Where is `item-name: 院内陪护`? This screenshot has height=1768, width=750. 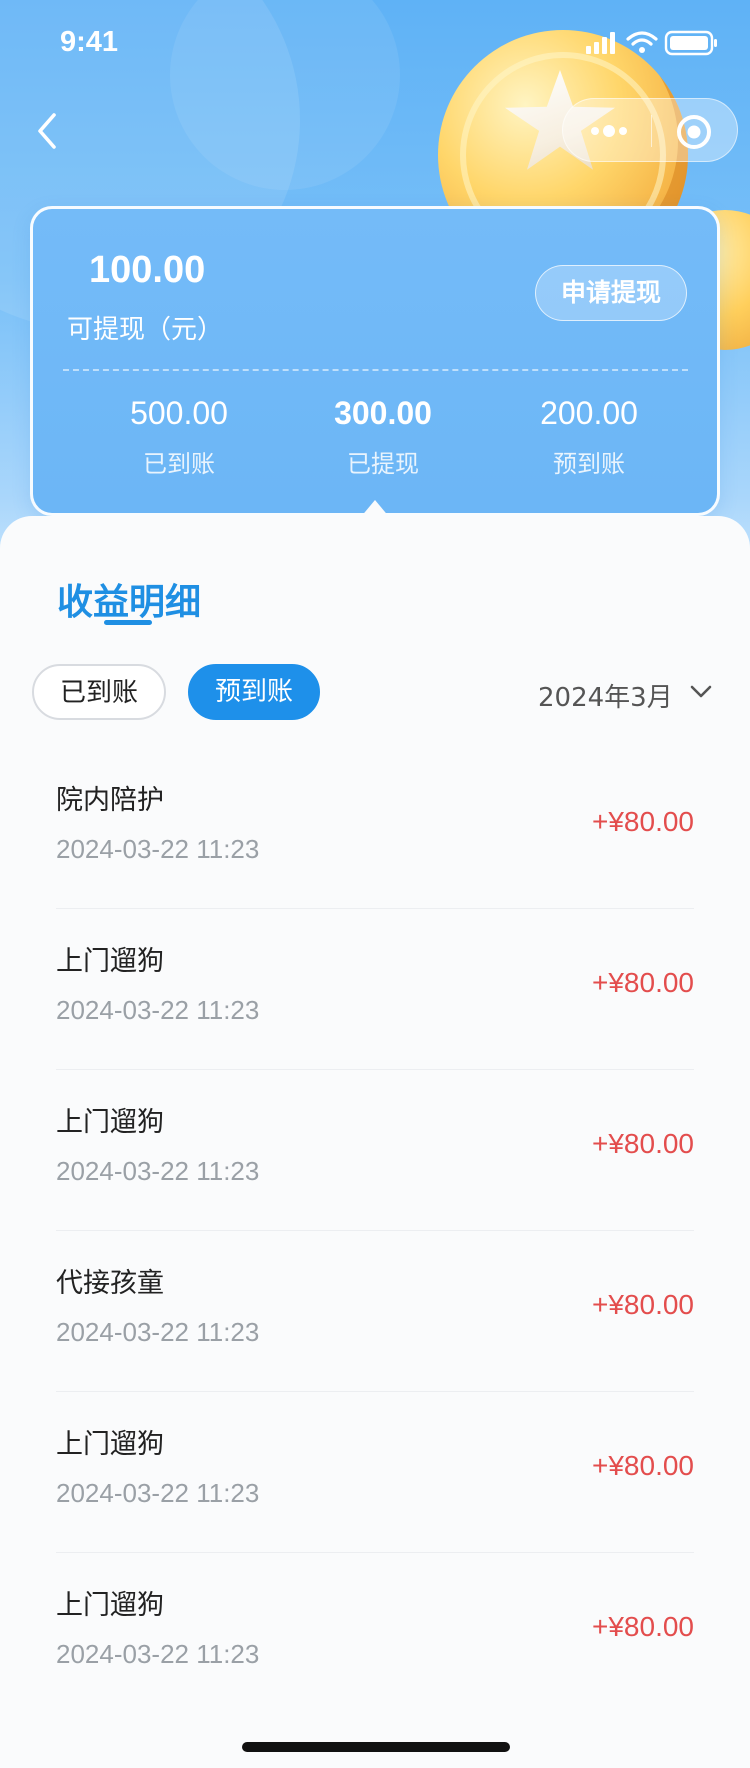
item-name: 院内陪护 is located at coordinates (110, 800).